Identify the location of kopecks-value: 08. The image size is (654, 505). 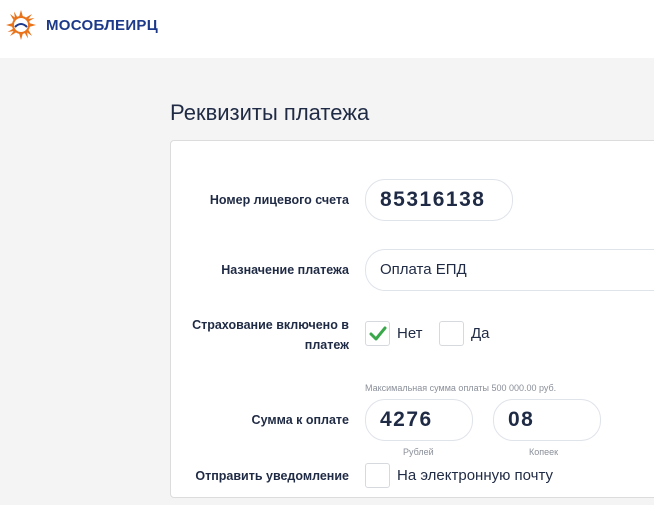
(521, 419).